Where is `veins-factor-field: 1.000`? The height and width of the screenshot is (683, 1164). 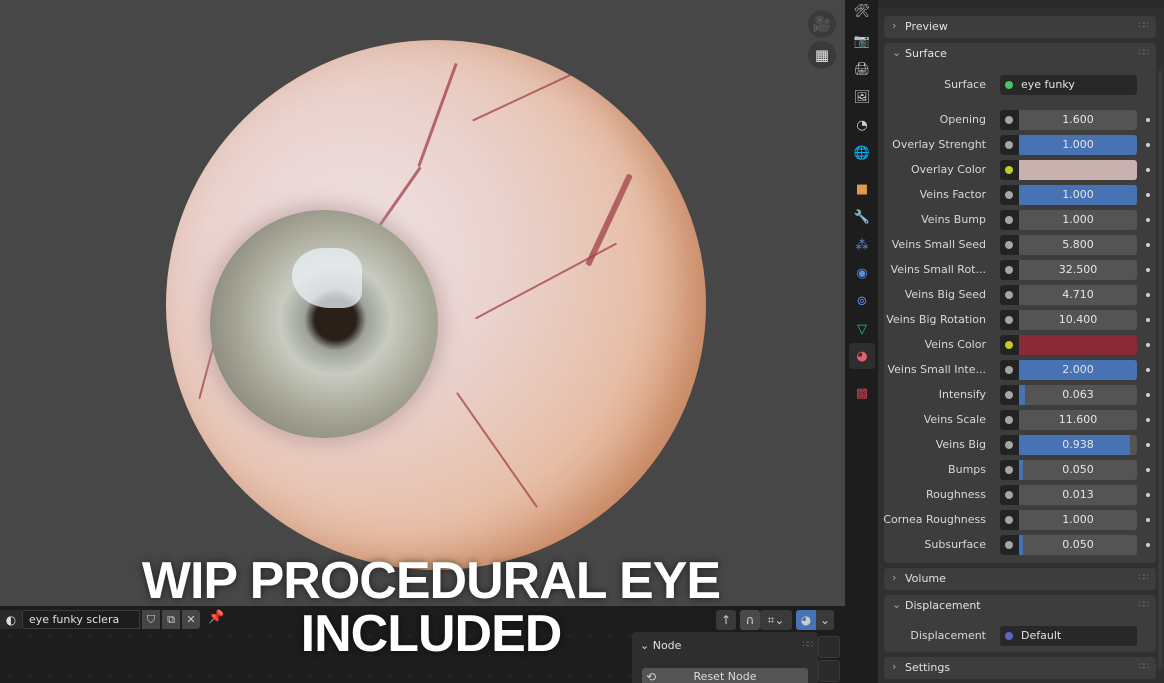 veins-factor-field: 1.000 is located at coordinates (1078, 195).